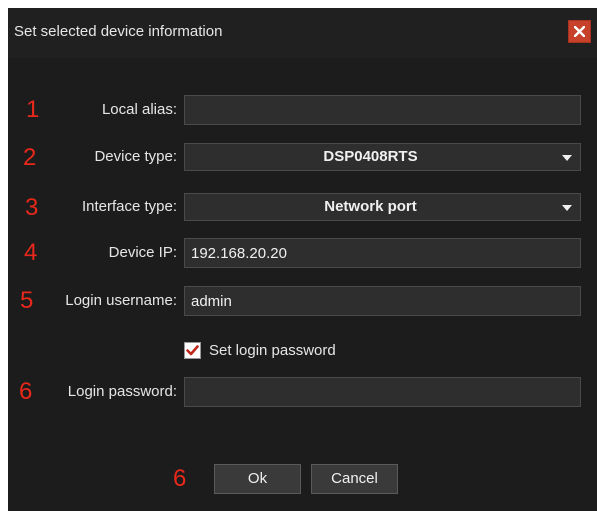  I want to click on login-password-label: Login password:, so click(122, 391).